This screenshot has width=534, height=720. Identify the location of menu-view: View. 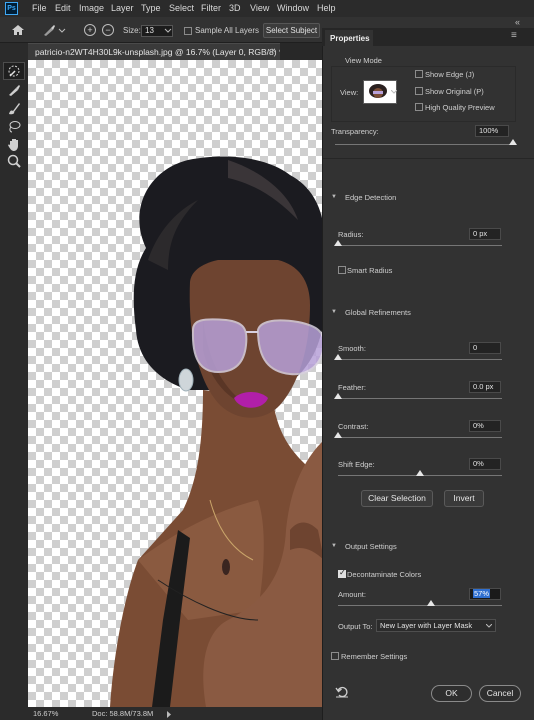
(259, 8).